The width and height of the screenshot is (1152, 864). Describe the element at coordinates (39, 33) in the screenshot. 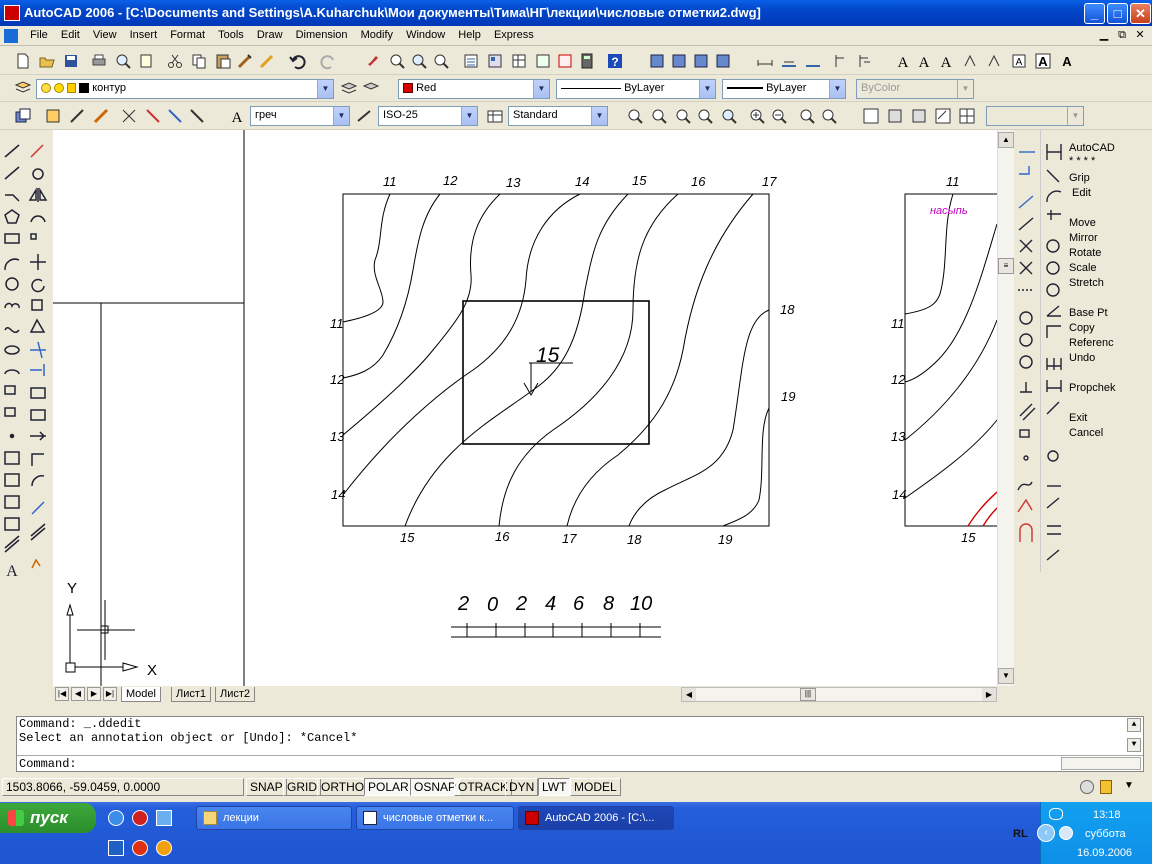

I see `menu-file: File` at that location.